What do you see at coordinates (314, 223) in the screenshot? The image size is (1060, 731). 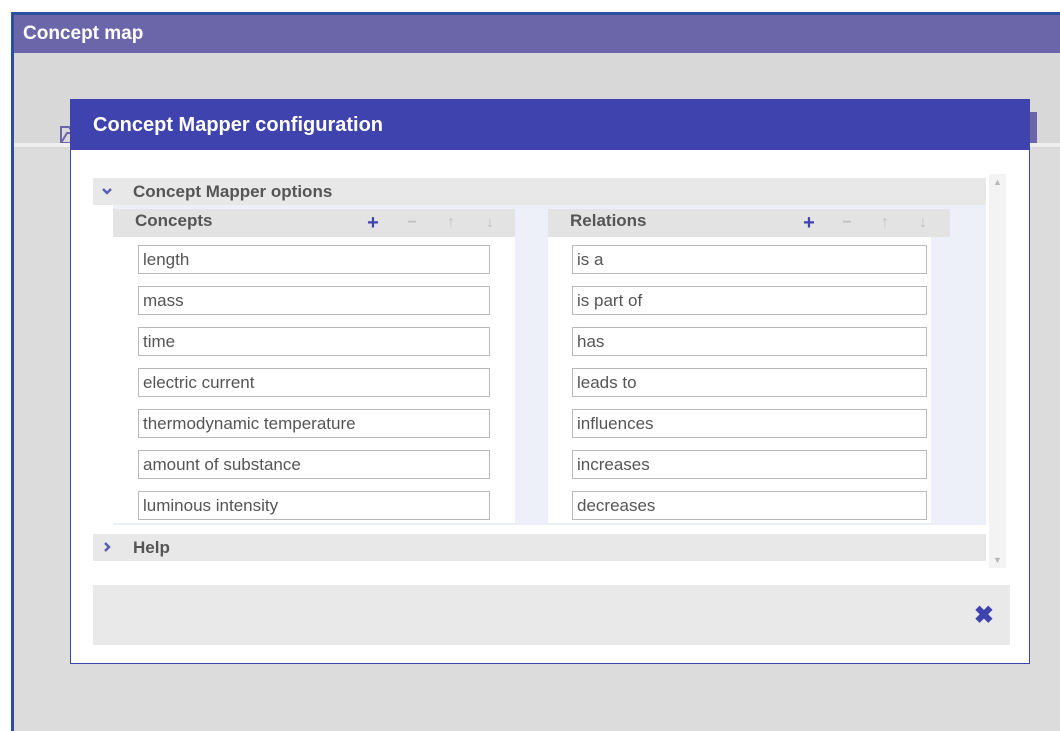 I see `concepts-header: Concepts + − ↑ ↓` at bounding box center [314, 223].